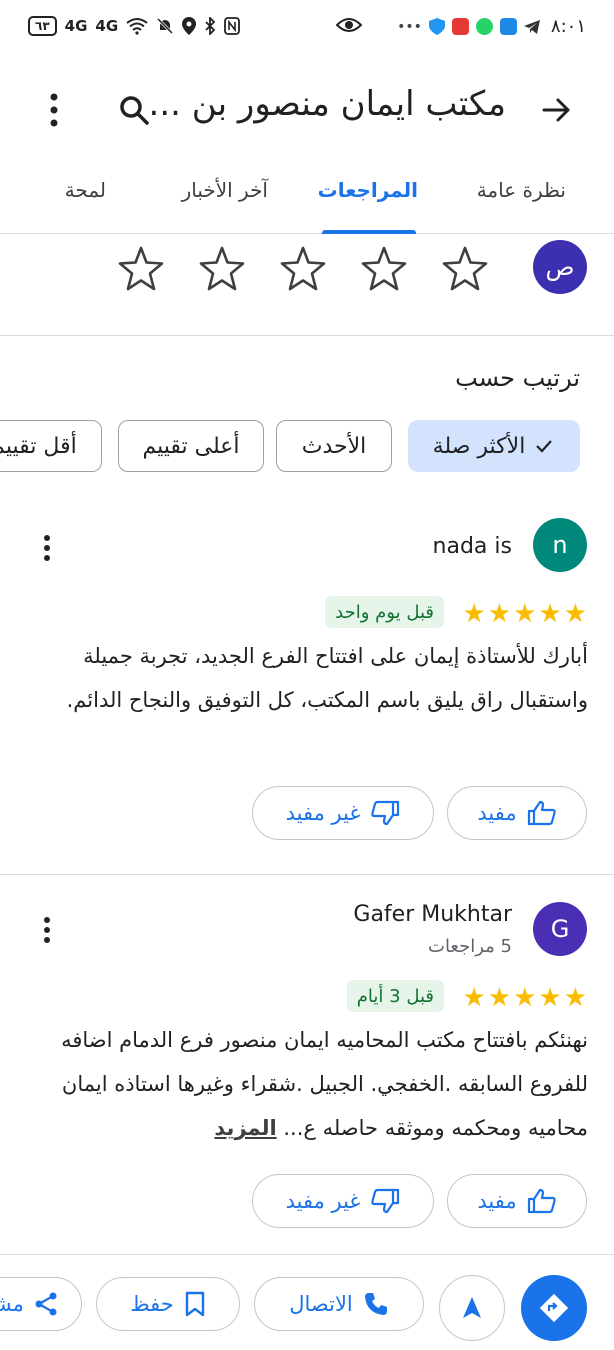 This screenshot has width=614, height=1350. Describe the element at coordinates (517, 378) in the screenshot. I see `sort-by-label: ترتيب حسب` at that location.